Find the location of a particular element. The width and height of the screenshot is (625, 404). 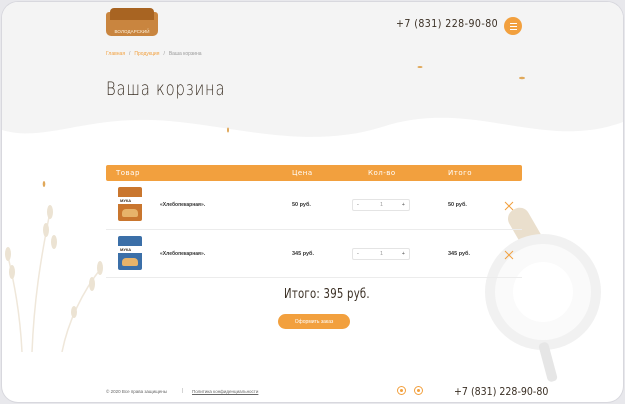

header-product: Товар is located at coordinates (128, 173).